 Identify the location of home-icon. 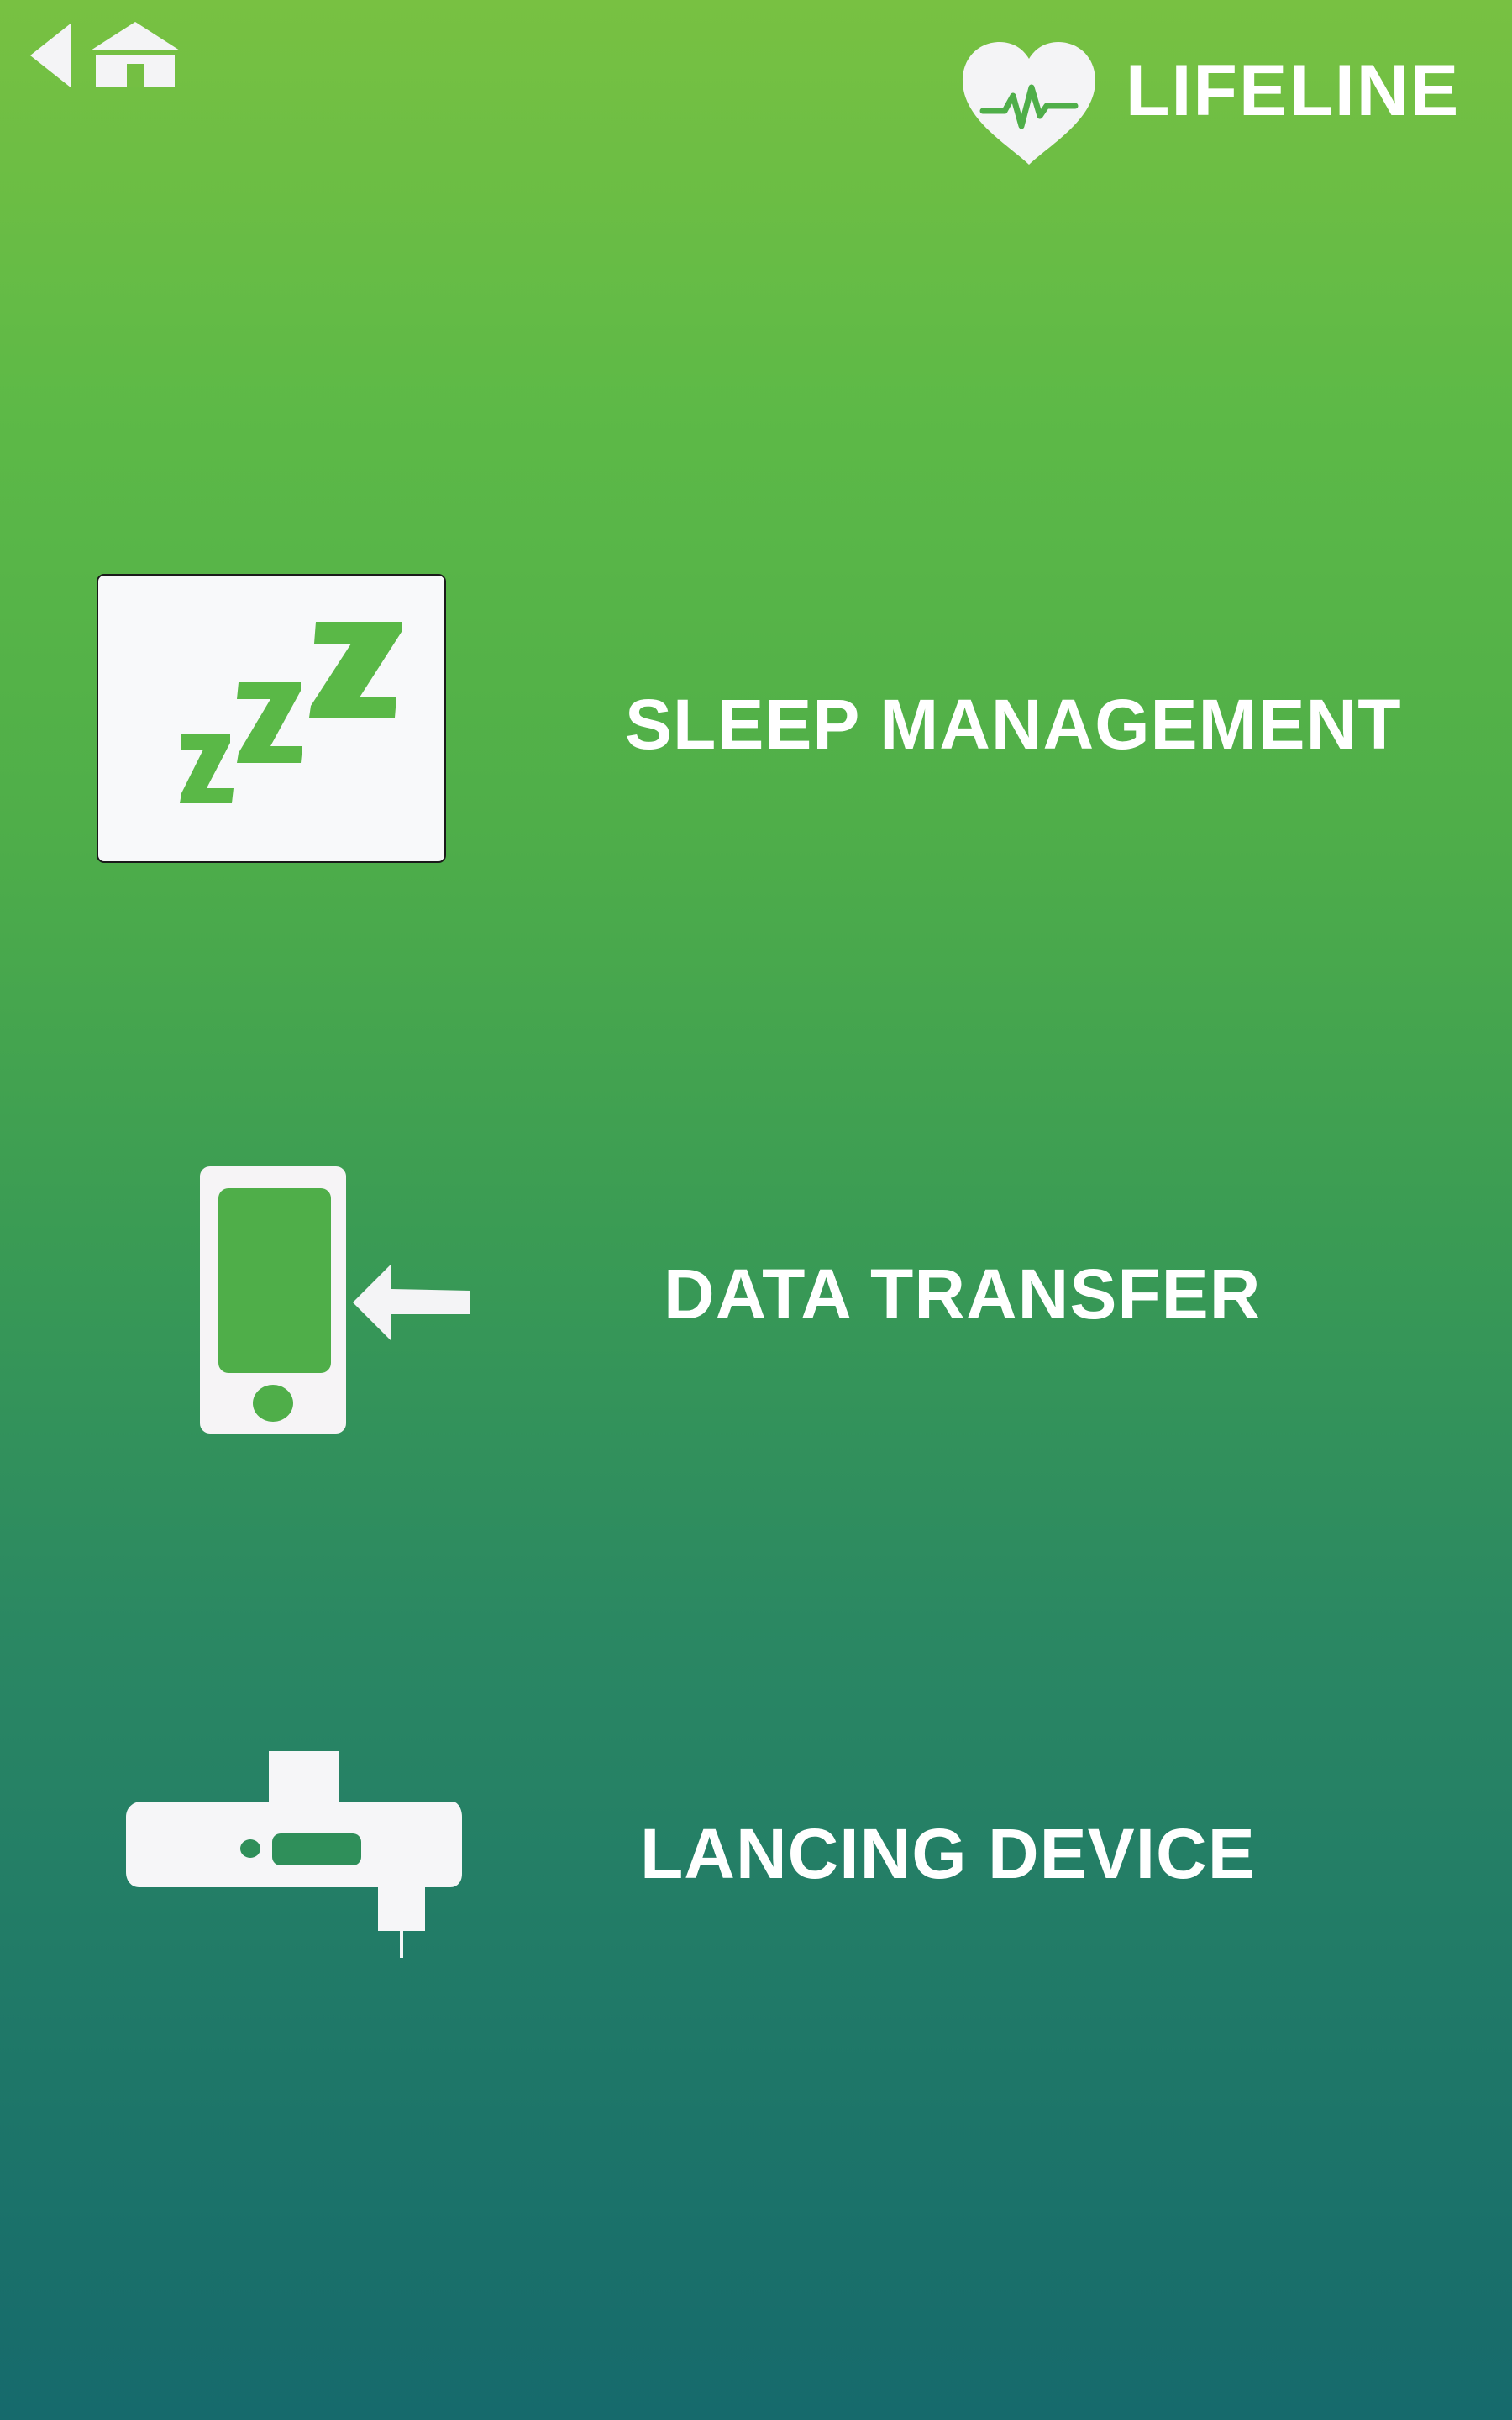
(135, 54).